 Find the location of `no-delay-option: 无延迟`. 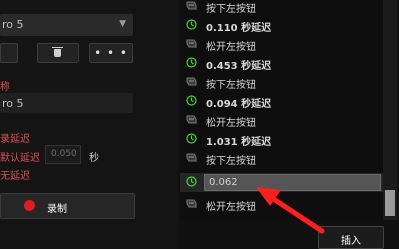

no-delay-option: 无延迟 is located at coordinates (15, 174).